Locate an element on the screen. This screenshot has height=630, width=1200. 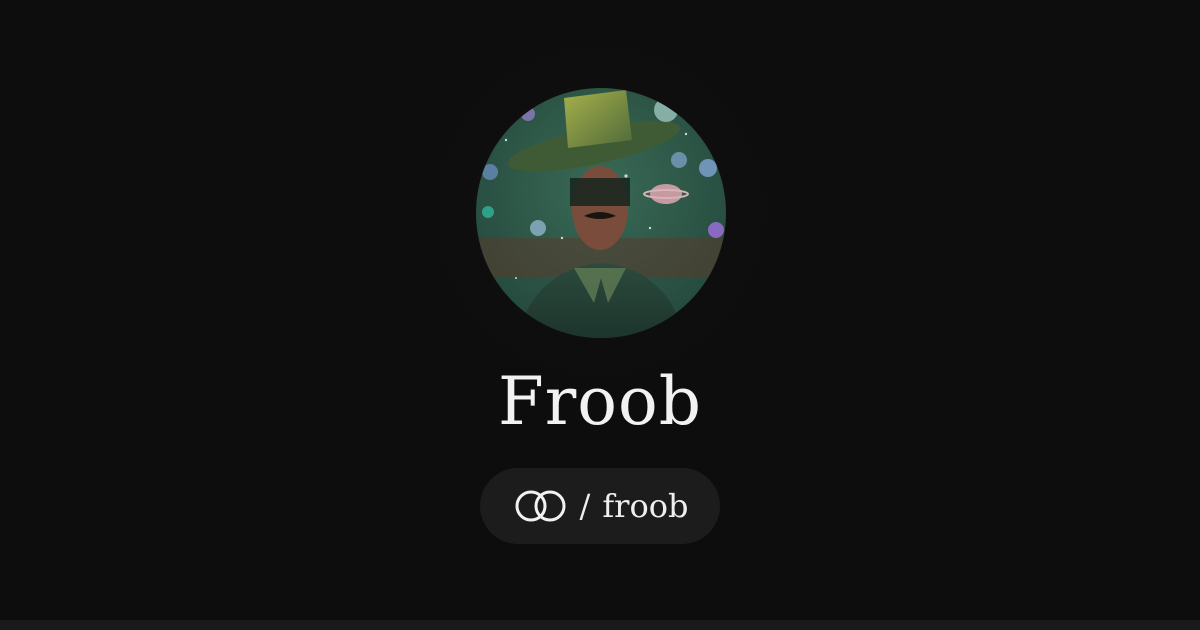
bottom-bar is located at coordinates (600, 625).